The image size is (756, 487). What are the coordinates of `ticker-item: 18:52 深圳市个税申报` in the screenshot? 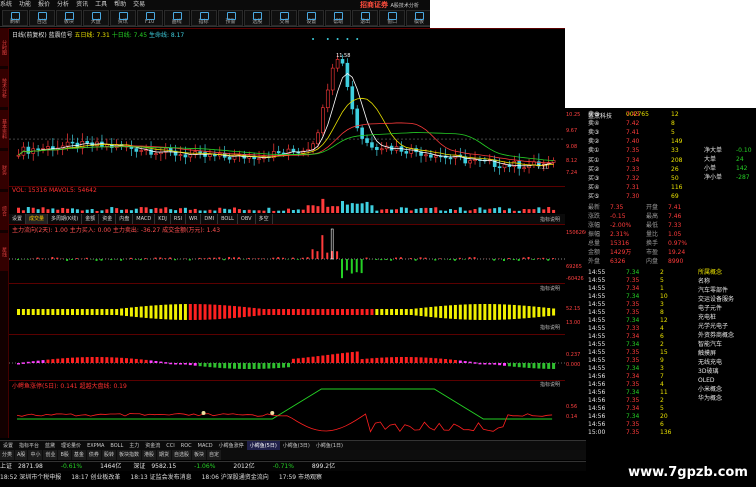 It's located at (30, 478).